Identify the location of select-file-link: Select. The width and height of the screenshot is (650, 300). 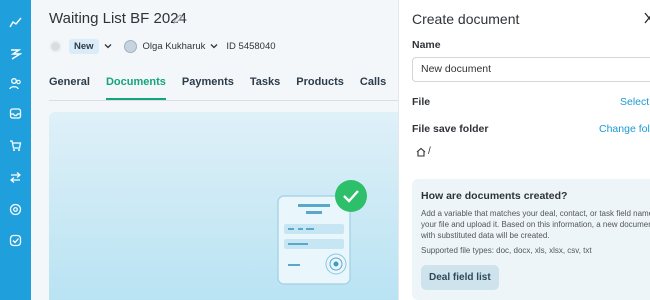
(634, 102).